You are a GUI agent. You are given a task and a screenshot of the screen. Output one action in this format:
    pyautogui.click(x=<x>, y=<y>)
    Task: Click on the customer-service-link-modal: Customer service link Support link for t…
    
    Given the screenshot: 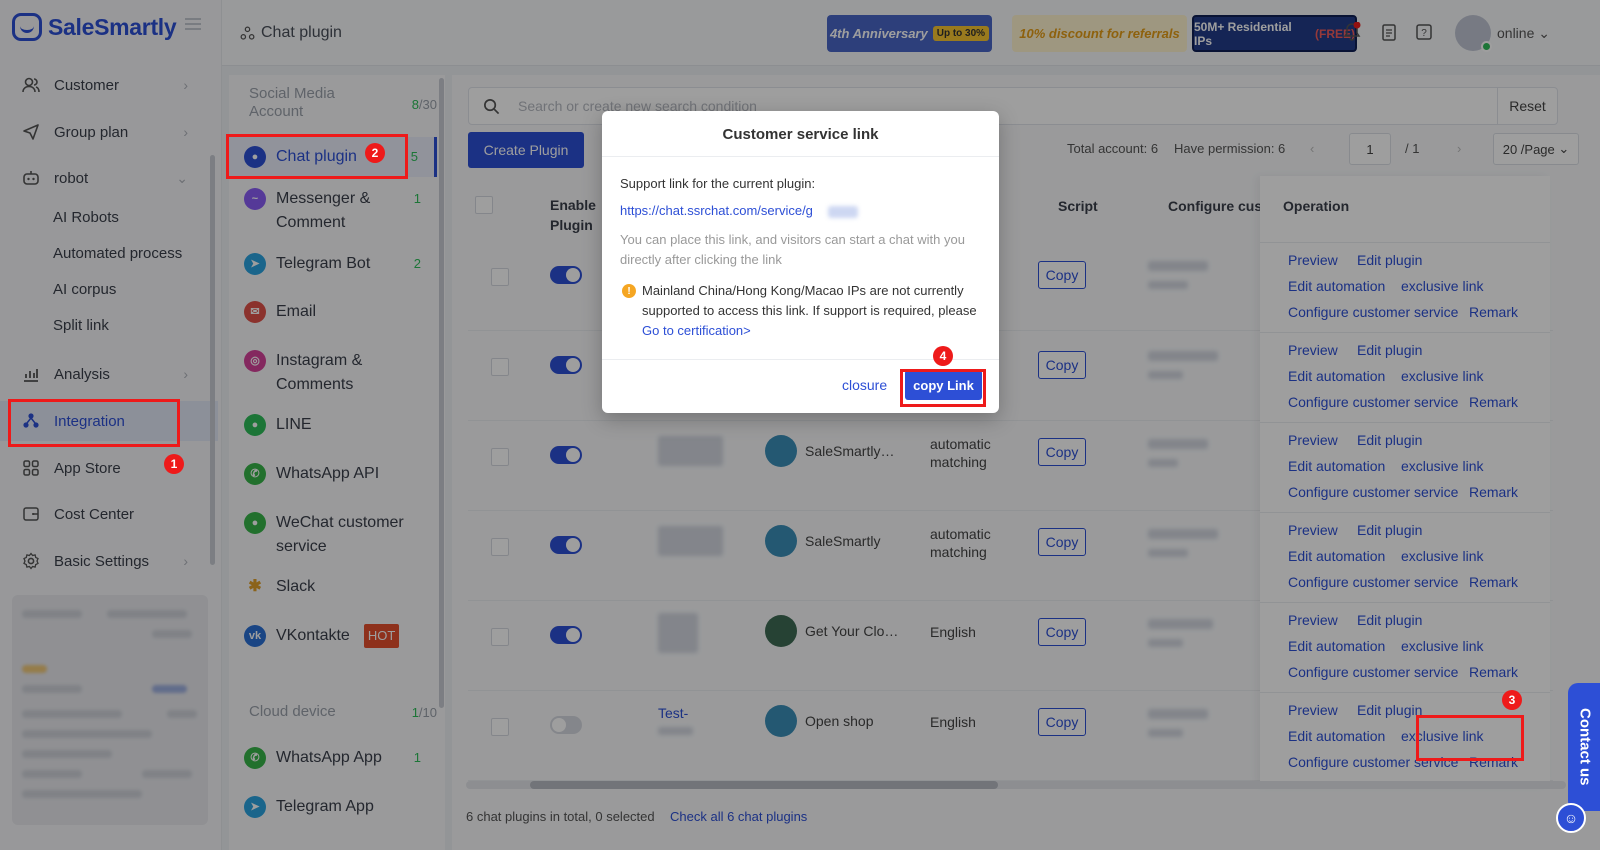 What is the action you would take?
    pyautogui.click(x=800, y=262)
    